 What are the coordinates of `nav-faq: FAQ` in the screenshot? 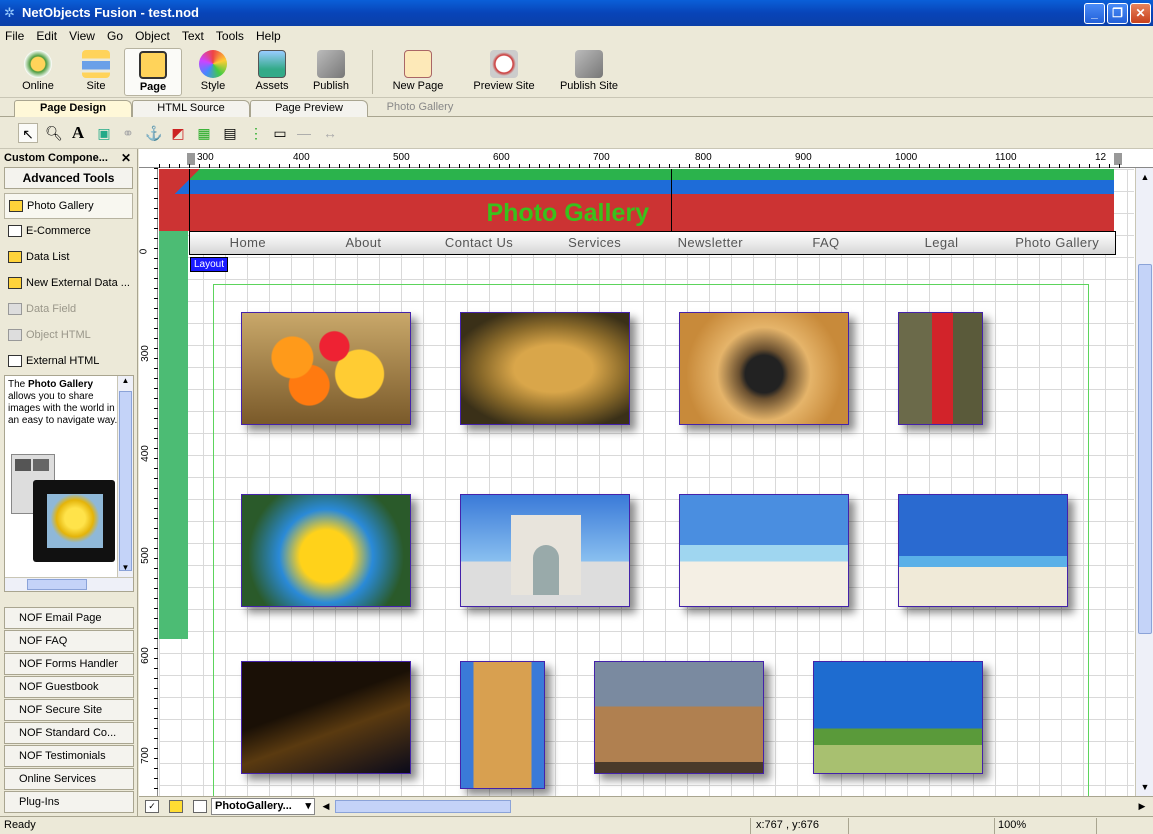 It's located at (826, 243).